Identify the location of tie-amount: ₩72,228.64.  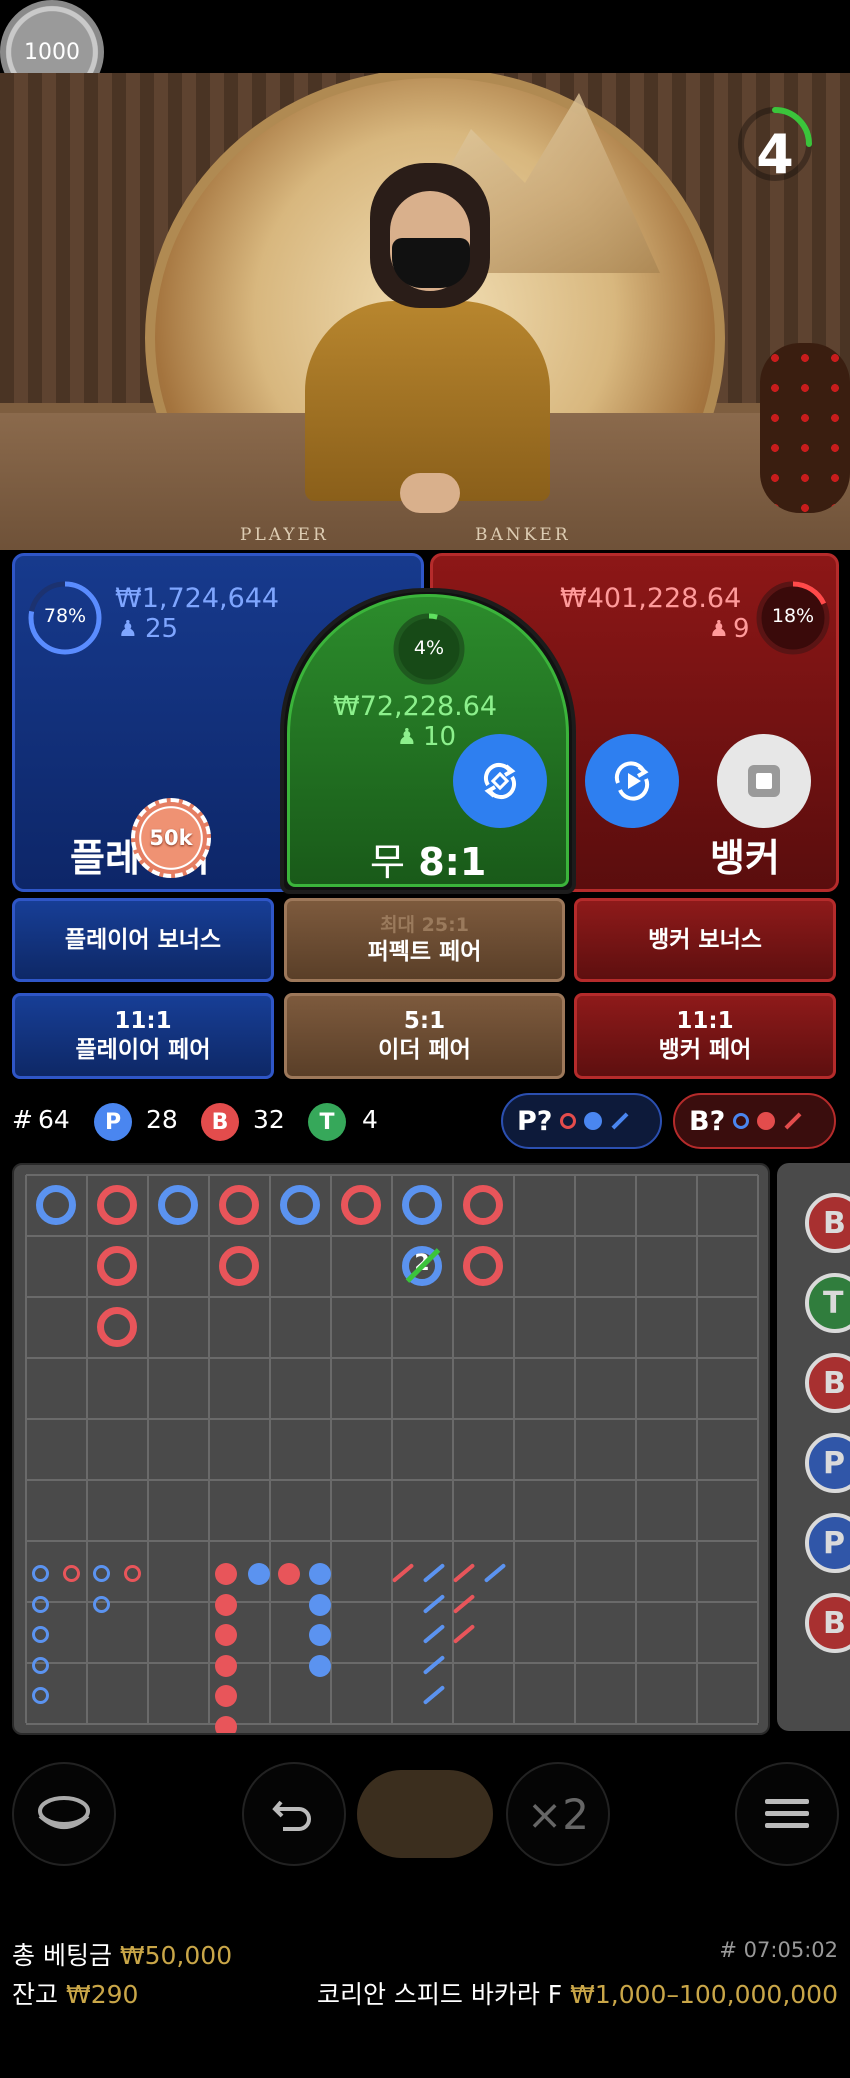
(415, 706).